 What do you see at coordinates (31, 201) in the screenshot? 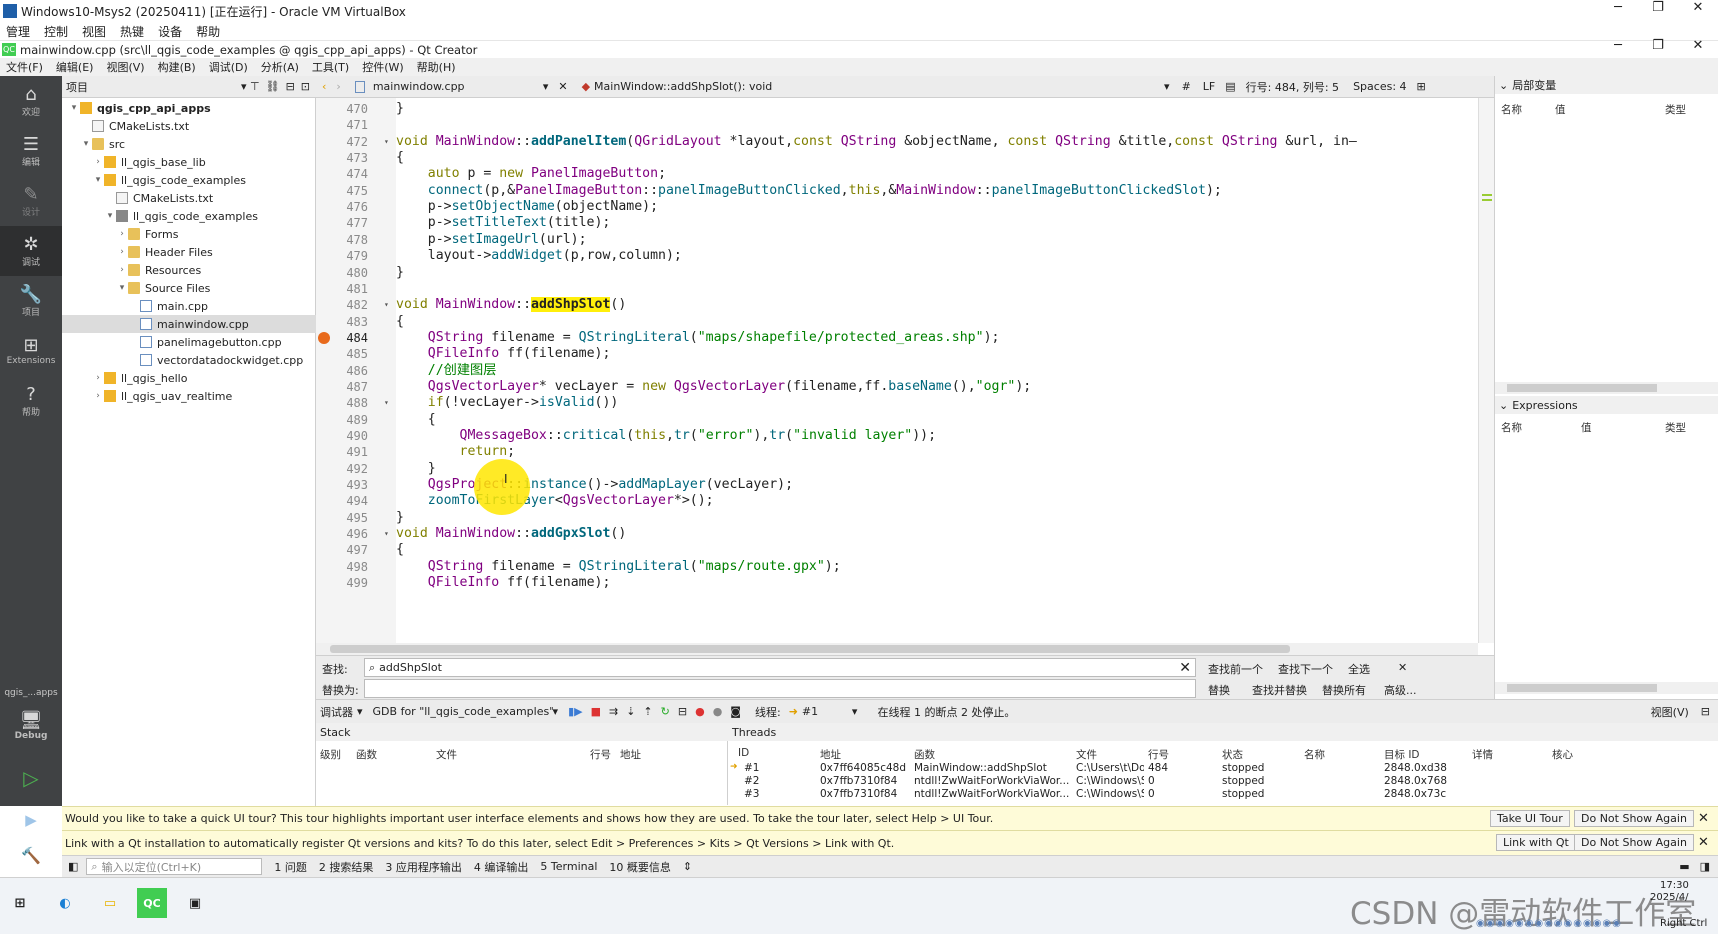
I see `mode-design: ✎ 设计` at bounding box center [31, 201].